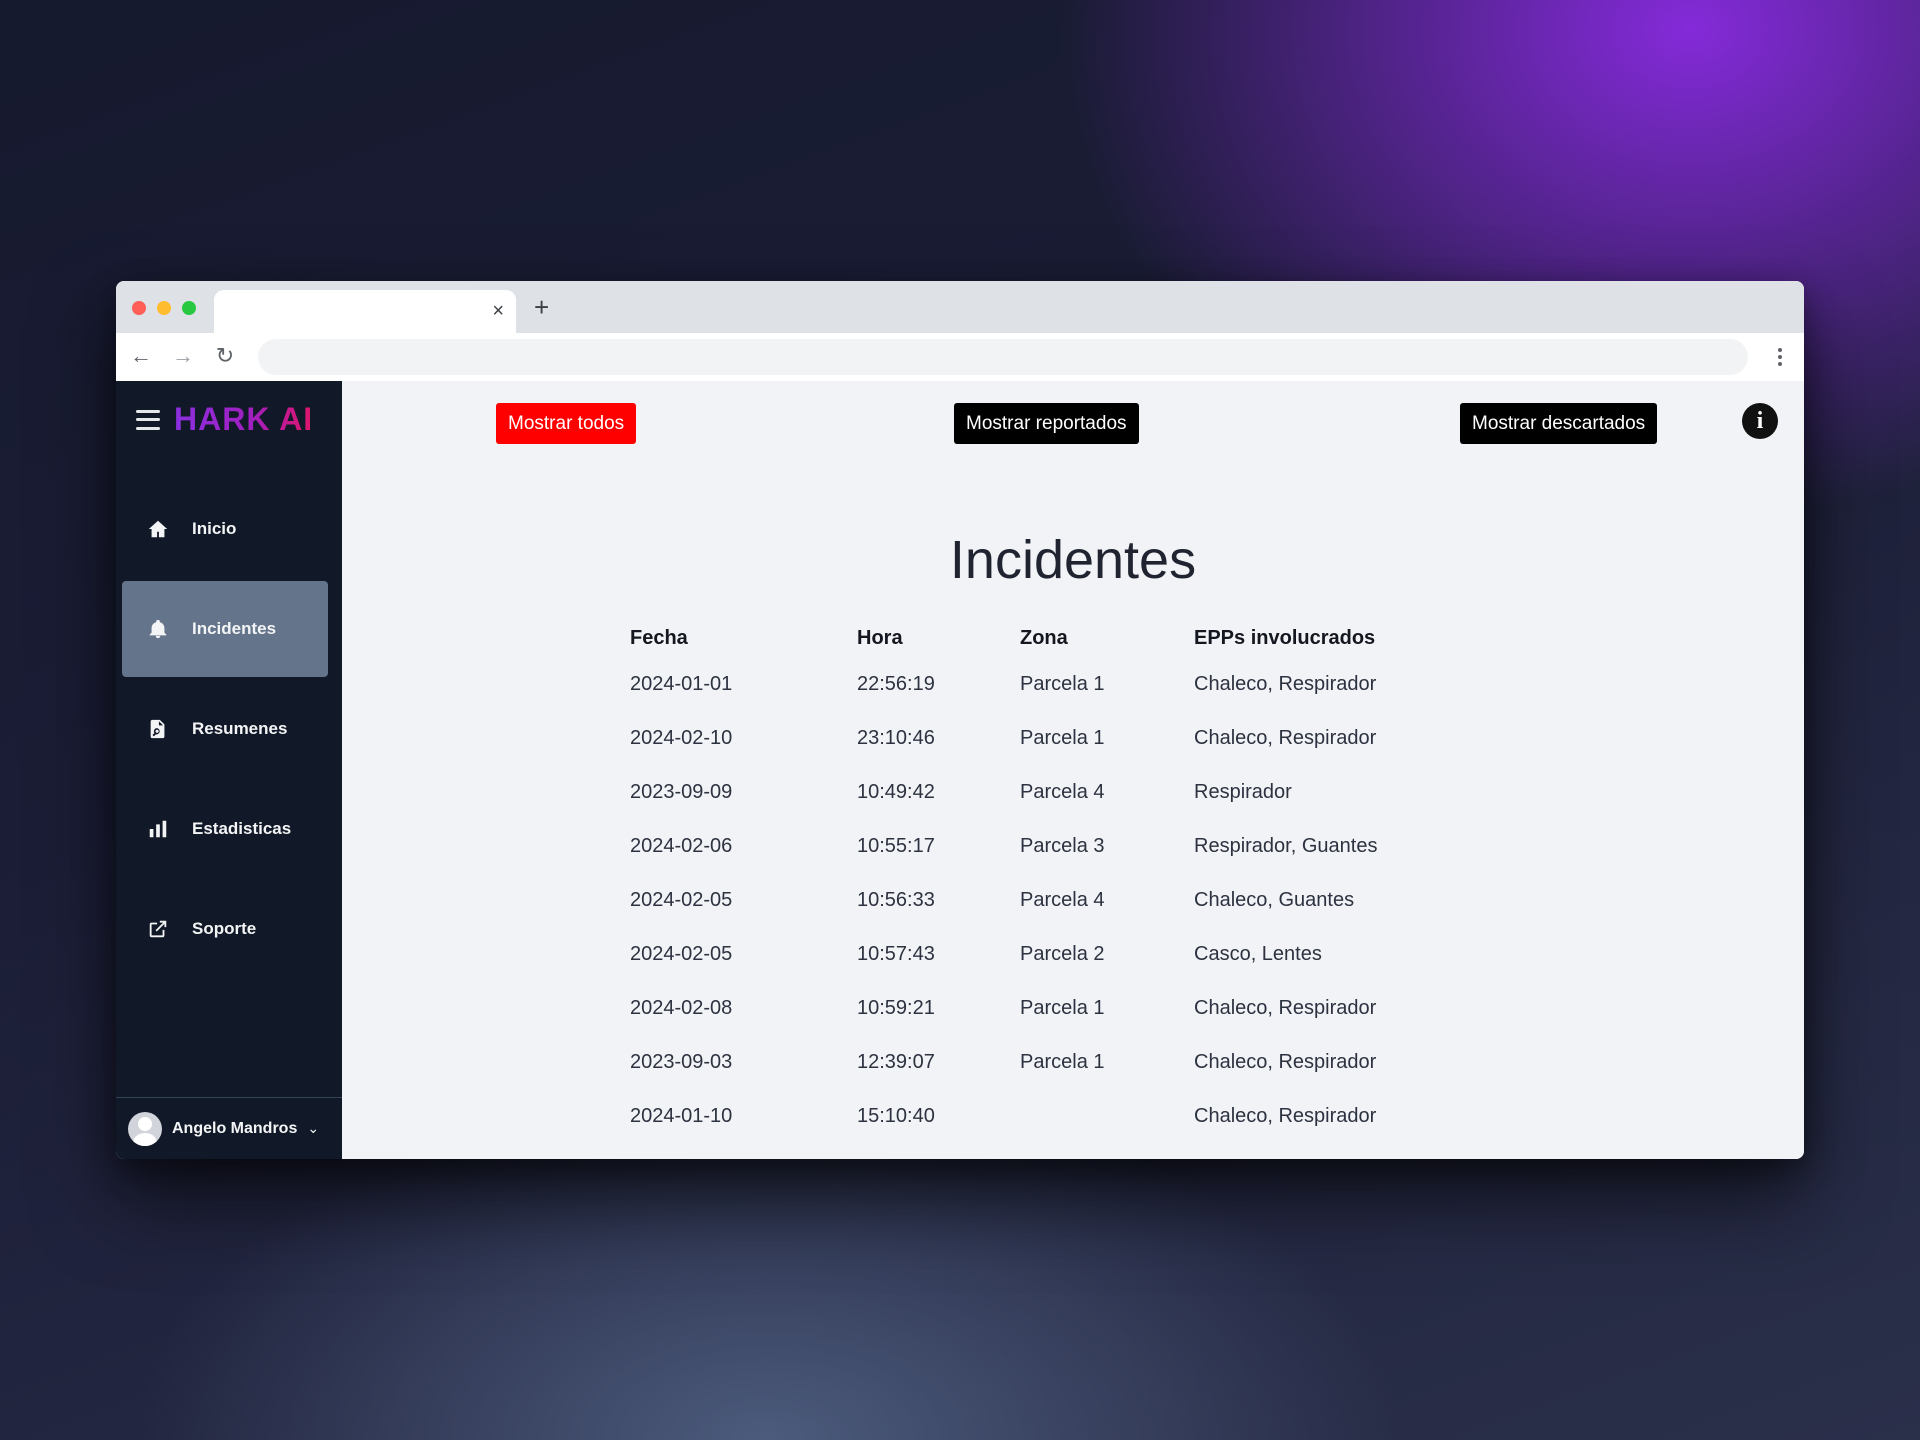  What do you see at coordinates (681, 683) in the screenshot?
I see `cell-fecha: 2024-01-01` at bounding box center [681, 683].